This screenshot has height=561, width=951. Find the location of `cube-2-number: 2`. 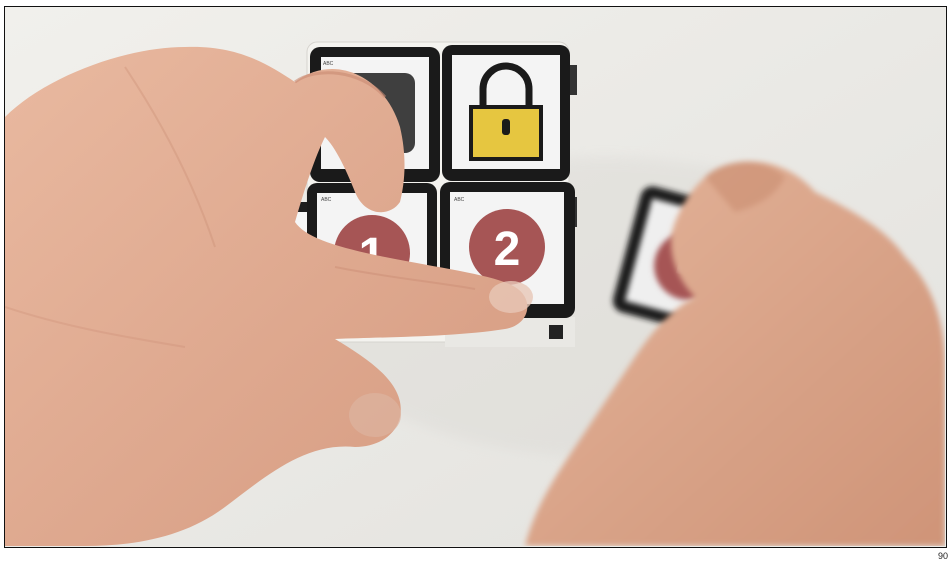

cube-2-number: 2 is located at coordinates (507, 249).